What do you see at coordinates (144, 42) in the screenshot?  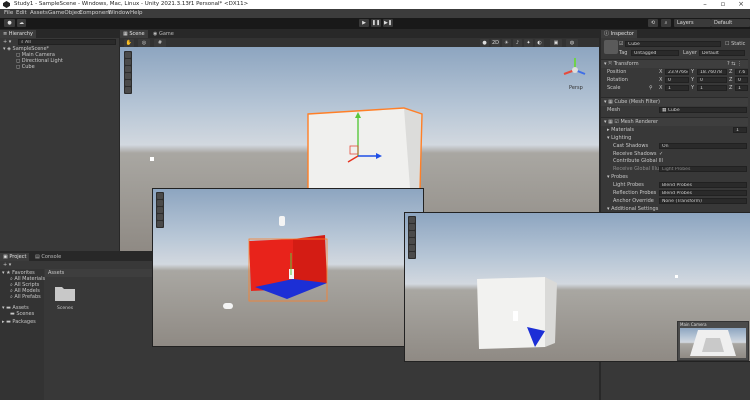 I see `pivot-icon: ◎` at bounding box center [144, 42].